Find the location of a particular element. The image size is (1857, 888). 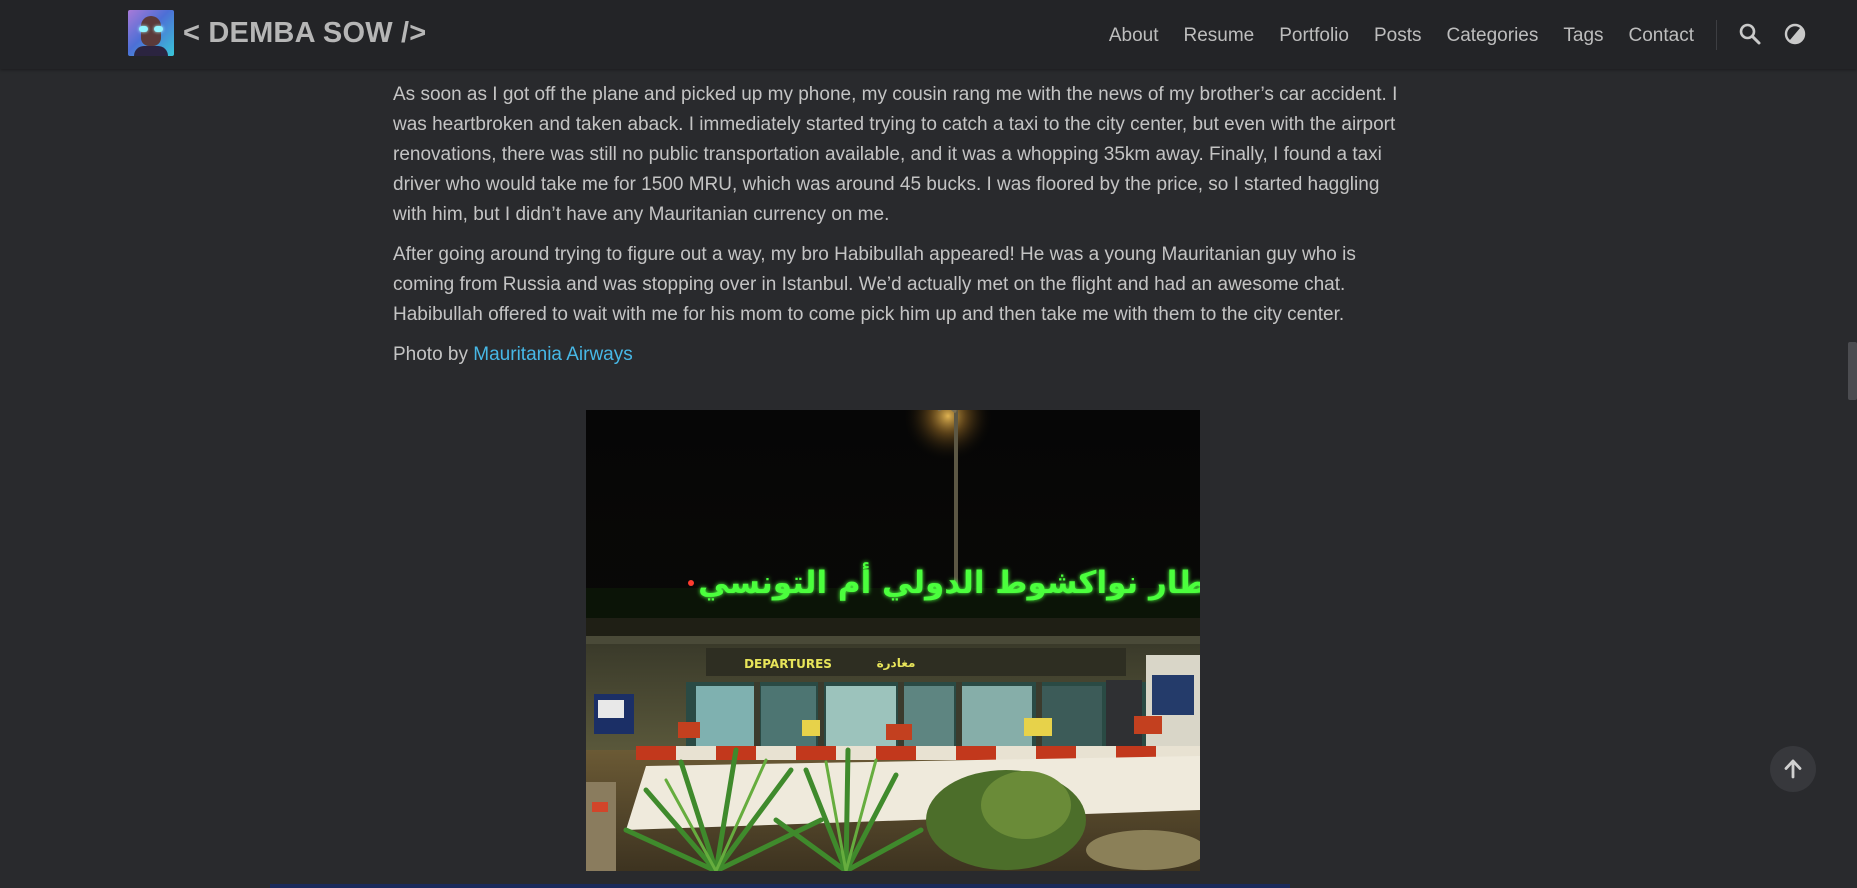

arrow-up-icon is located at coordinates (1793, 769).